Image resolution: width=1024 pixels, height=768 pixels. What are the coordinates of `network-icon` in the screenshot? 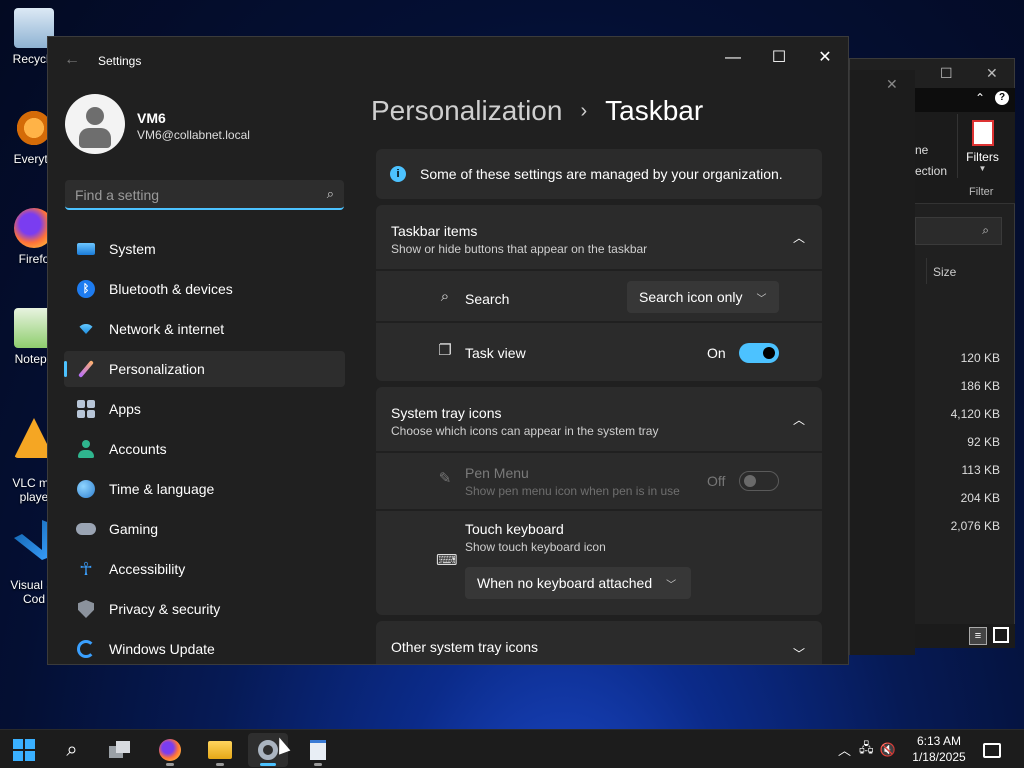 It's located at (86, 329).